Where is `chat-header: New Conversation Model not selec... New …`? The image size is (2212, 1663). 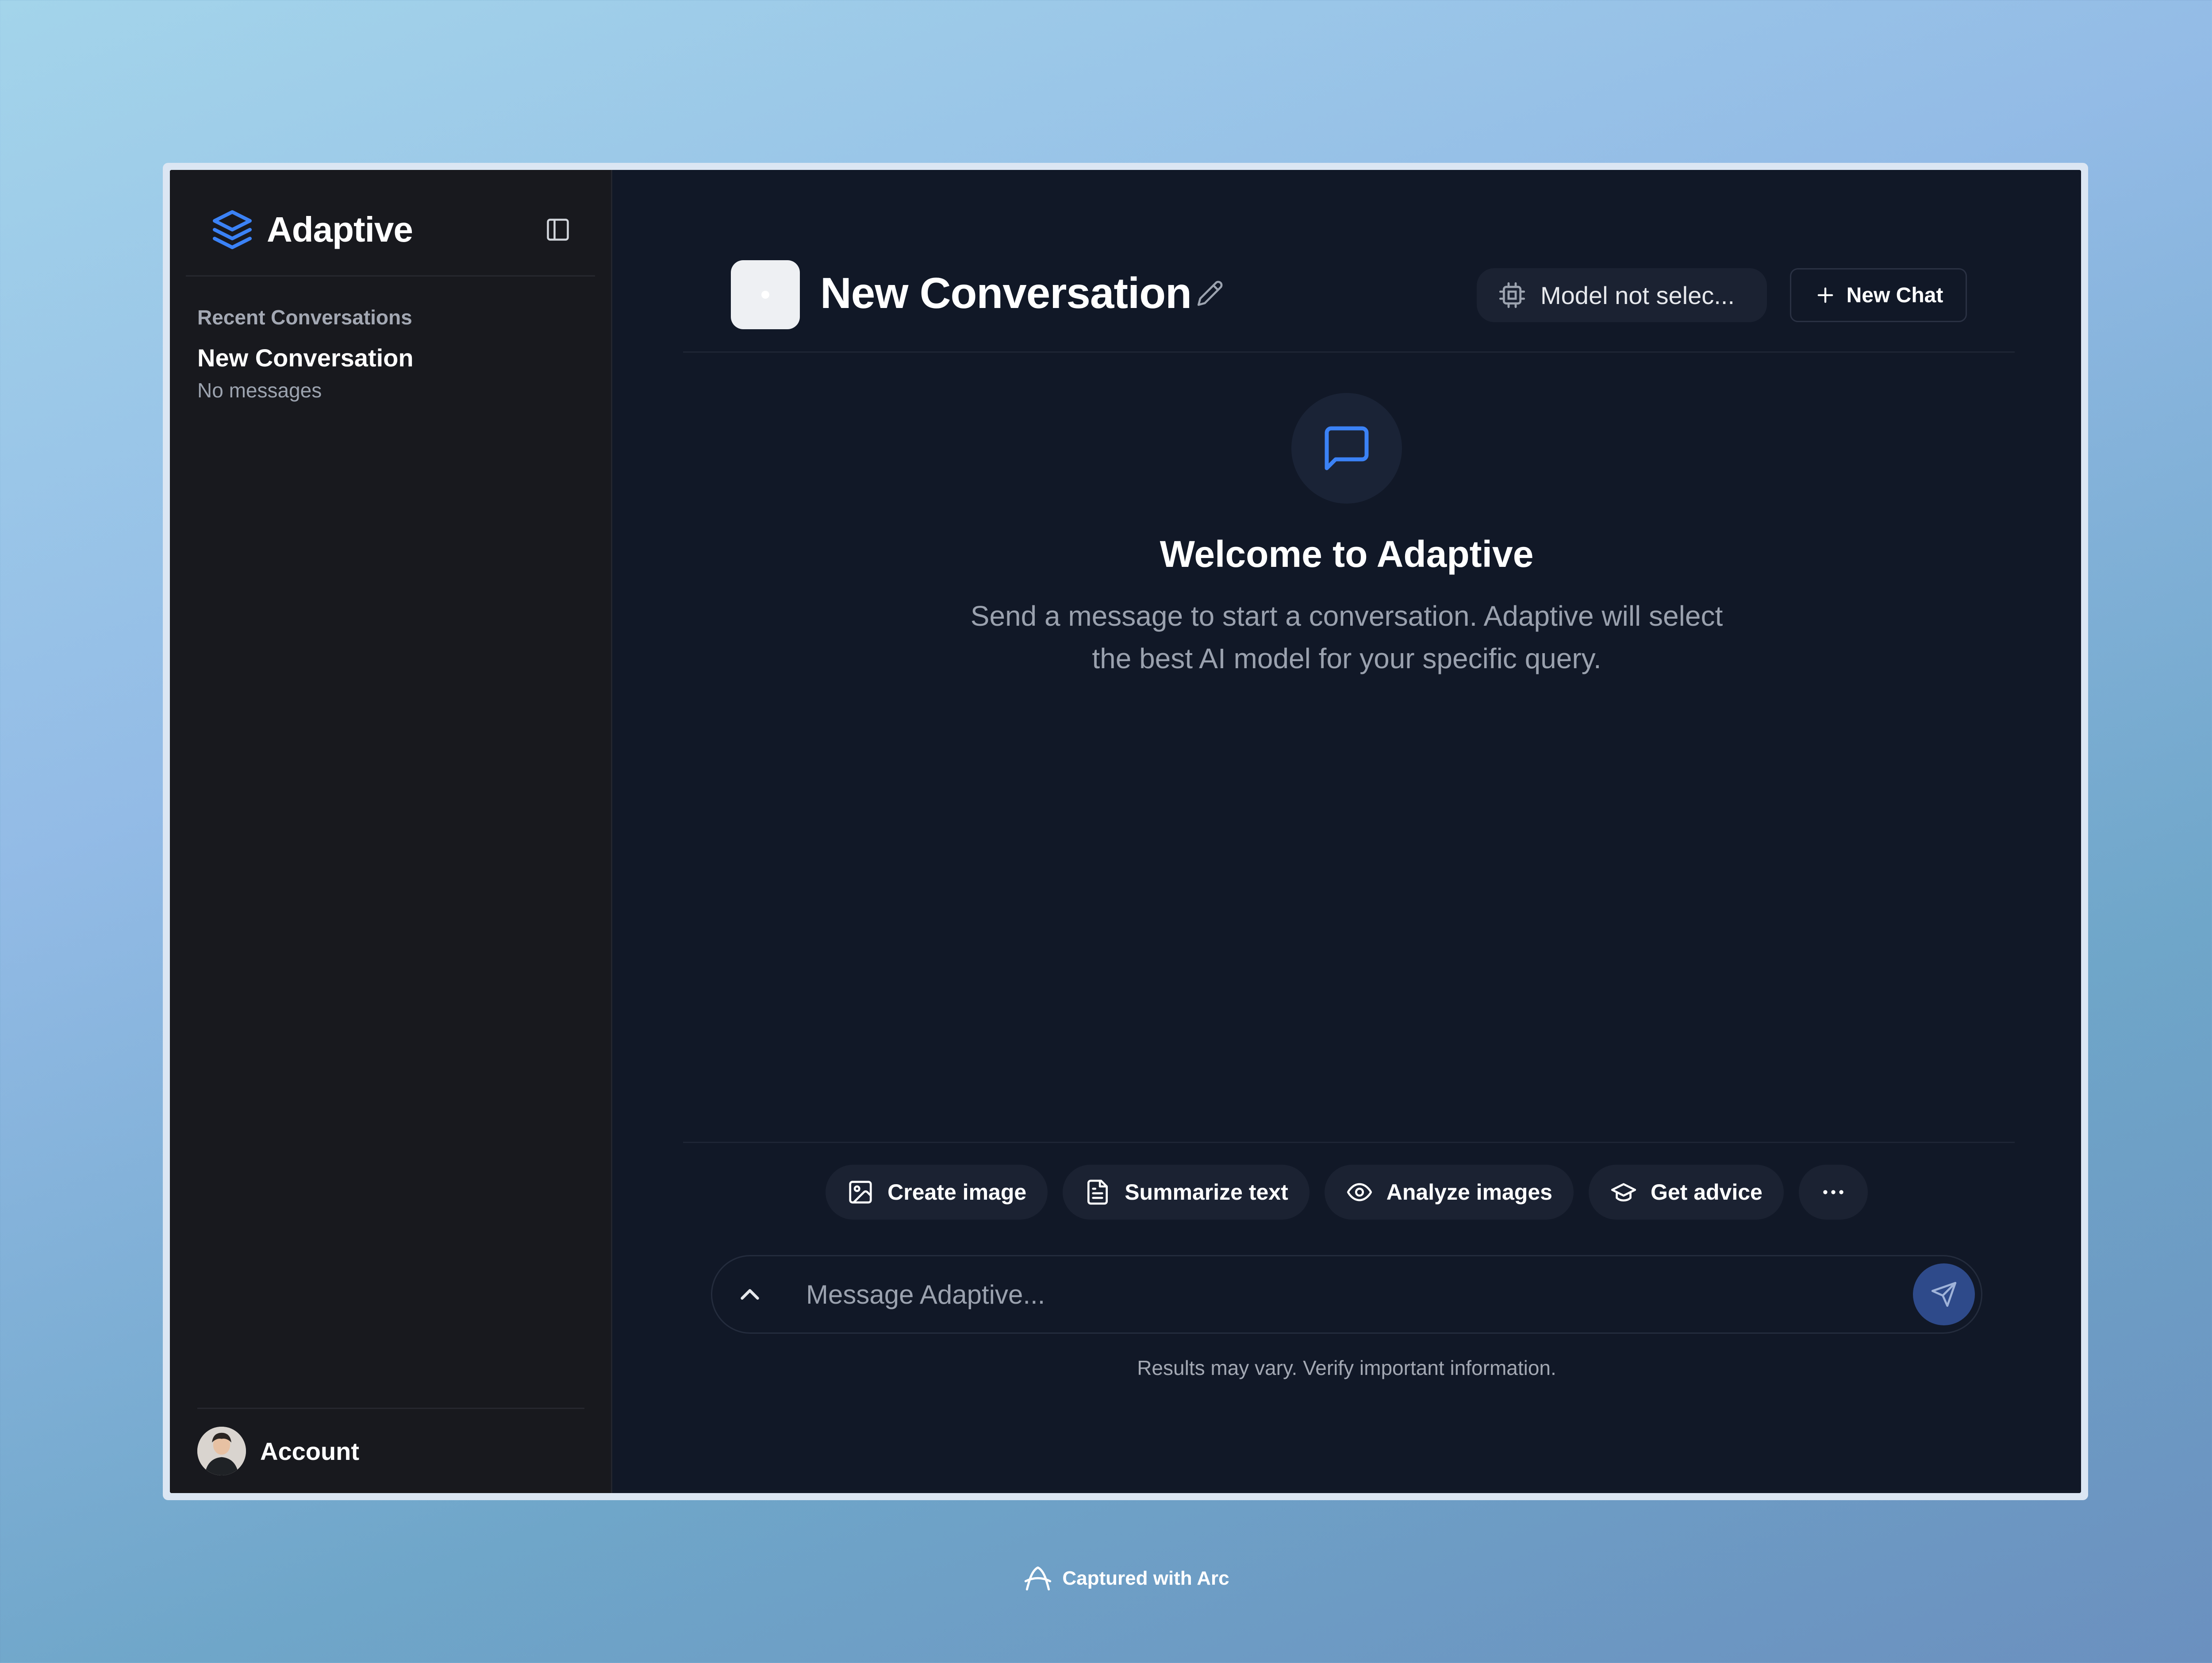 chat-header: New Conversation Model not selec... New … is located at coordinates (1349, 262).